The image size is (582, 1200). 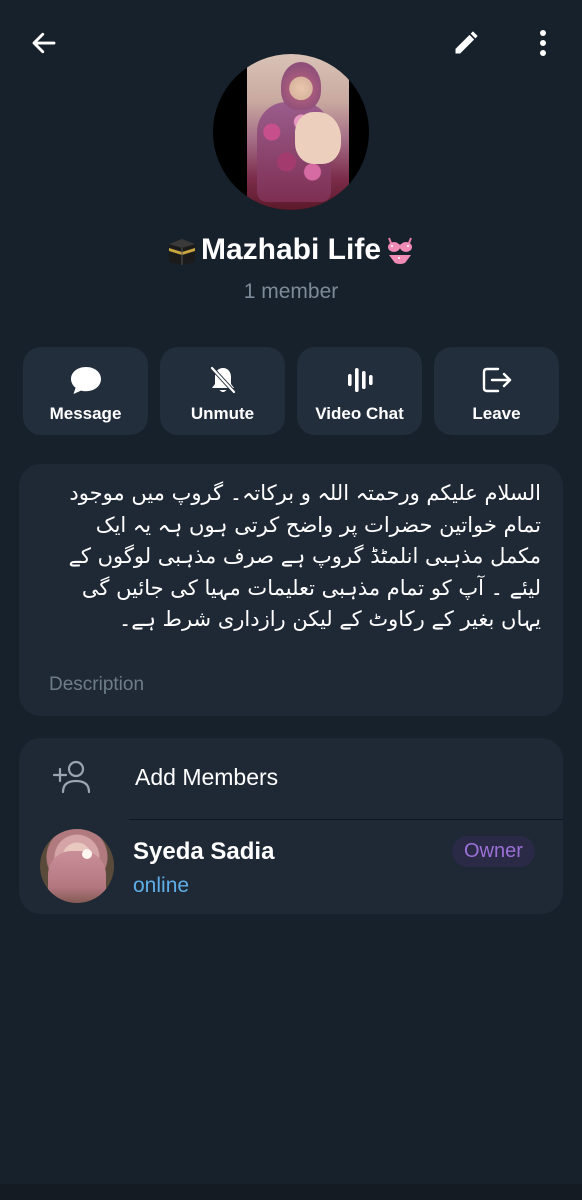 I want to click on leave-button: Leave, so click(x=496, y=391).